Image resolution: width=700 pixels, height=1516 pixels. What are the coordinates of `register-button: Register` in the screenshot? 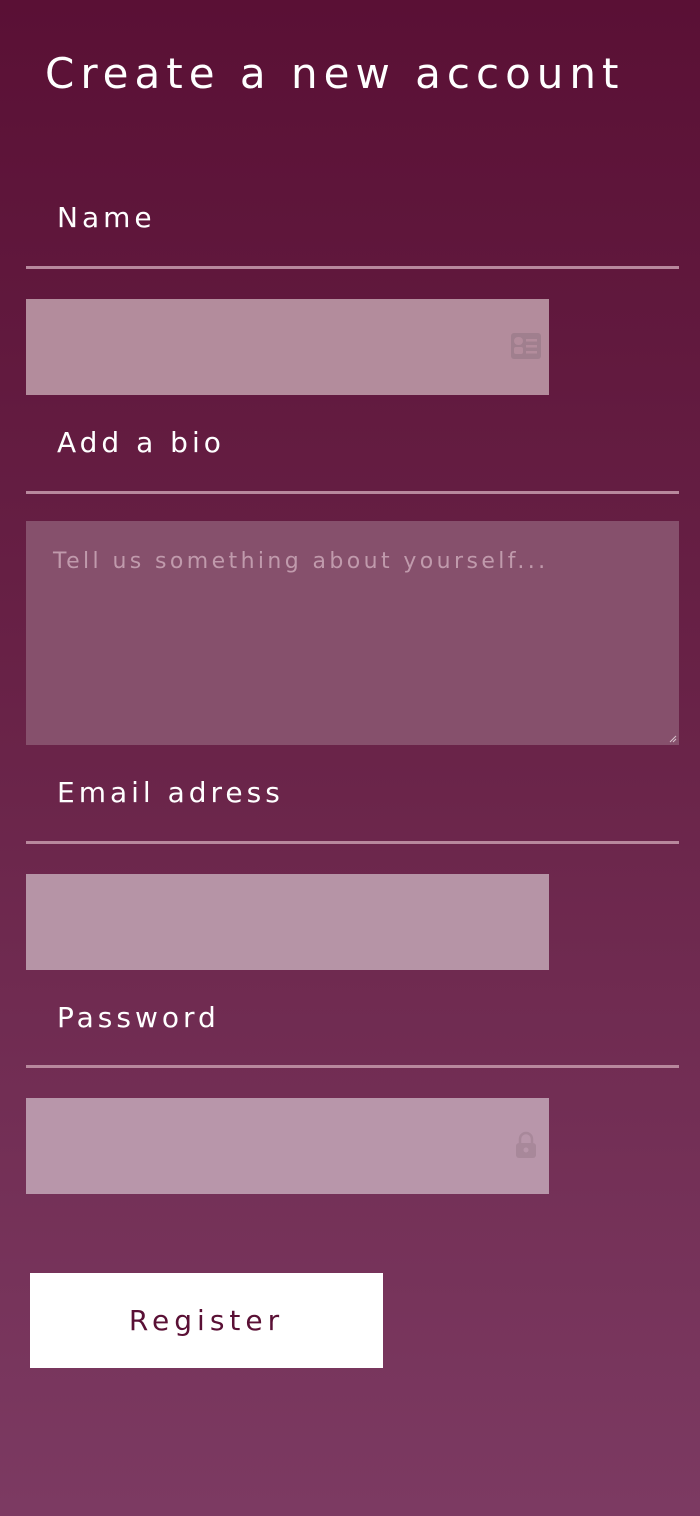 It's located at (206, 1320).